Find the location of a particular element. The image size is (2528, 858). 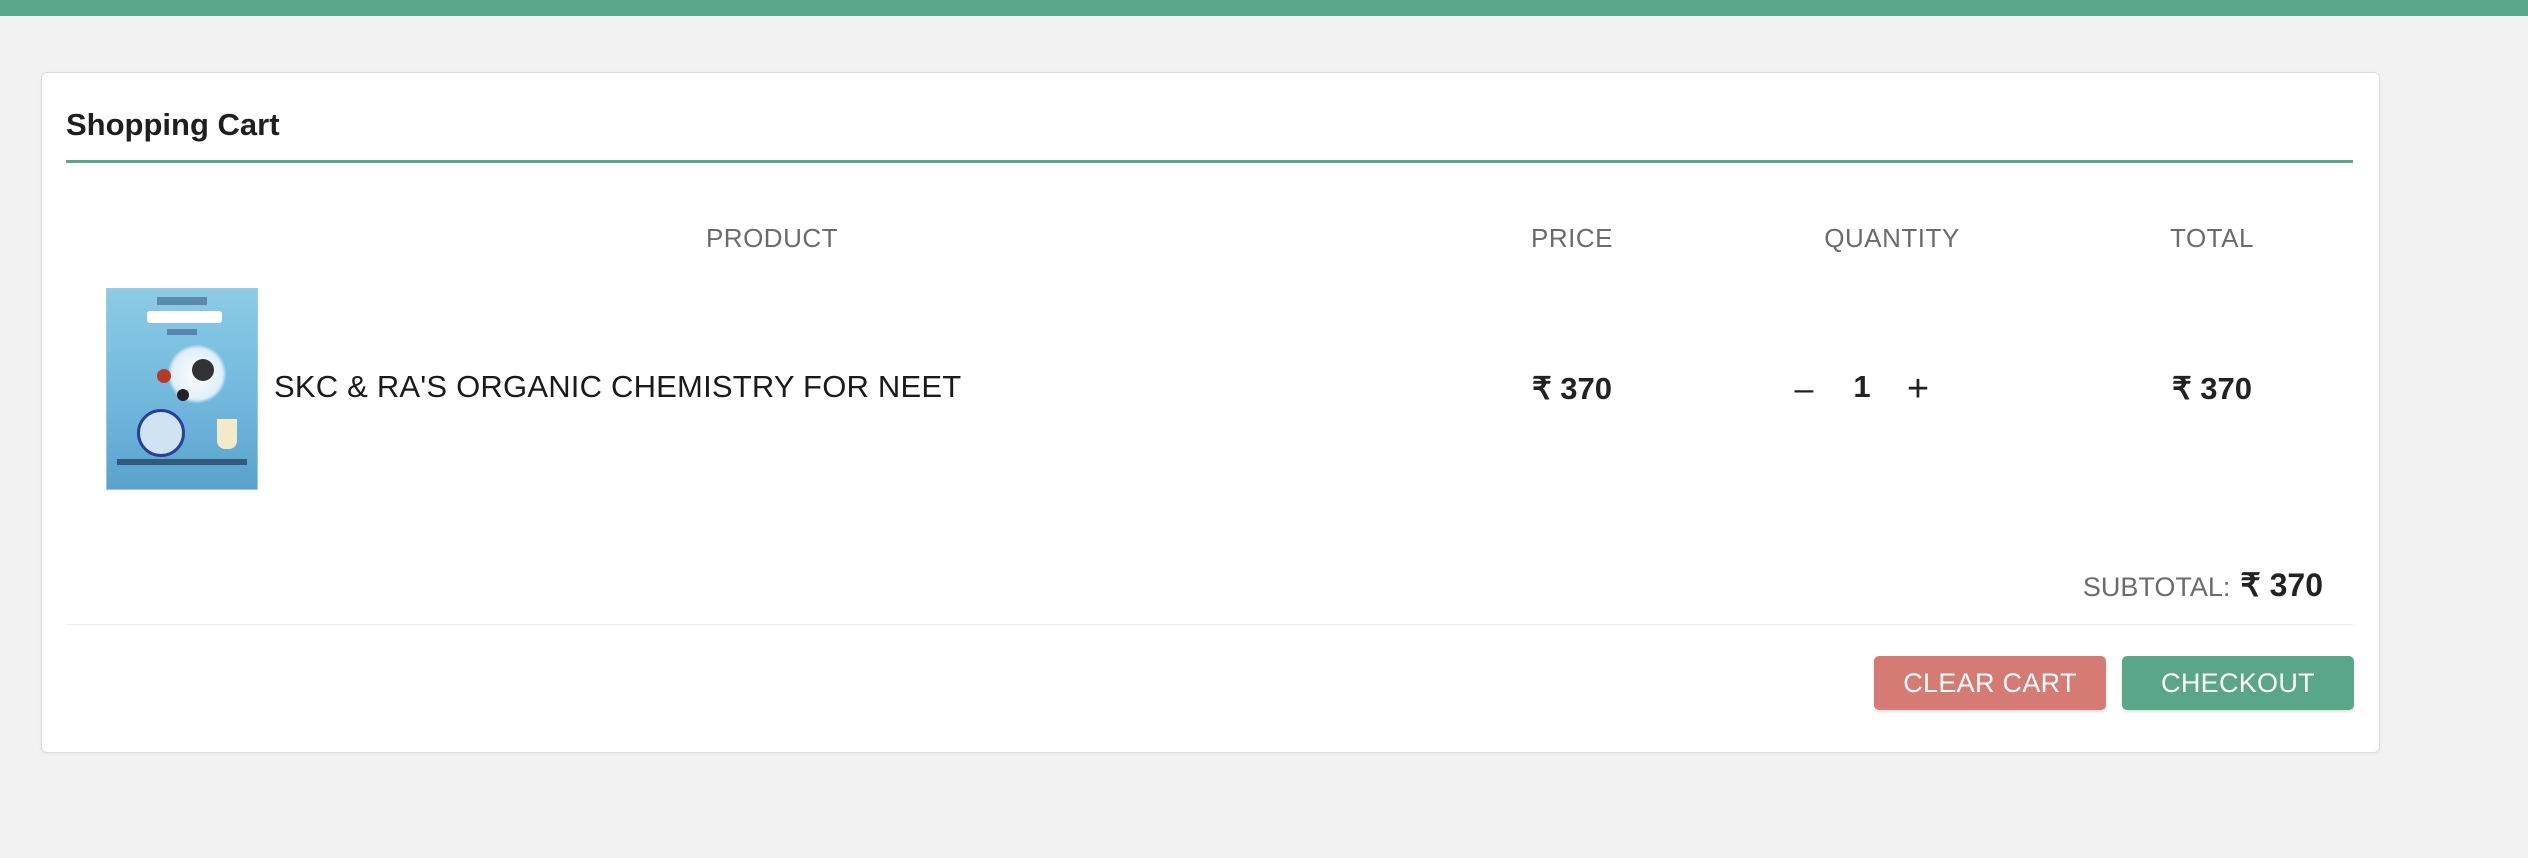

column-header-total: TOTAL is located at coordinates (2212, 238).